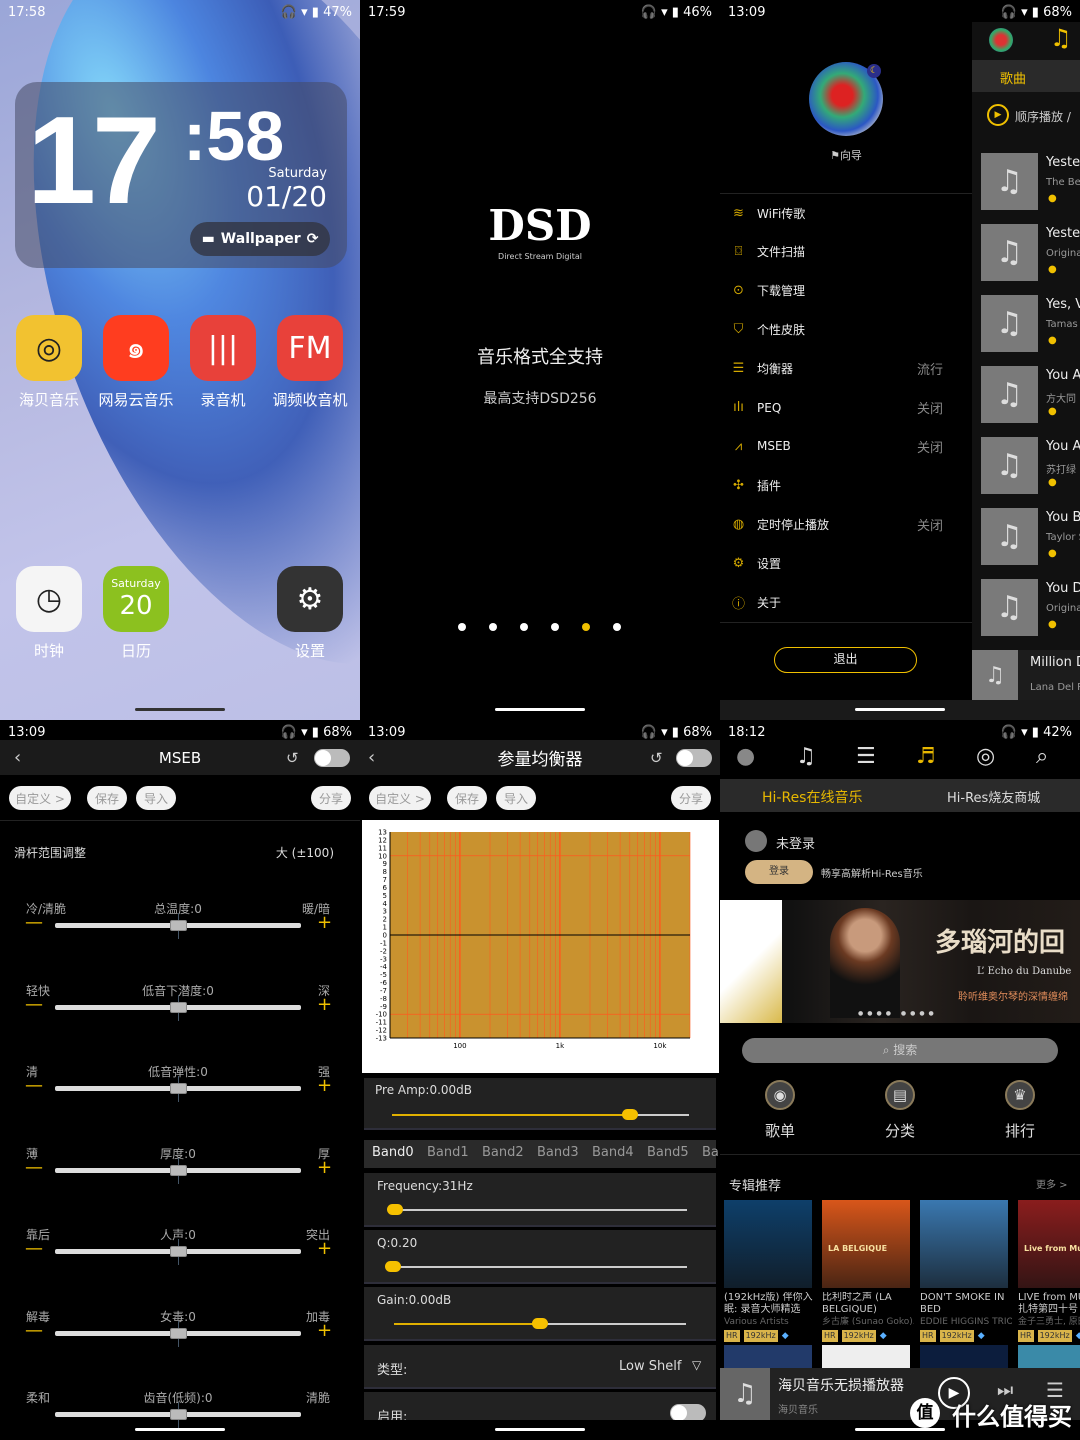 The image size is (1080, 1440). What do you see at coordinates (393, 1152) in the screenshot?
I see `tab-band-0: Band0` at bounding box center [393, 1152].